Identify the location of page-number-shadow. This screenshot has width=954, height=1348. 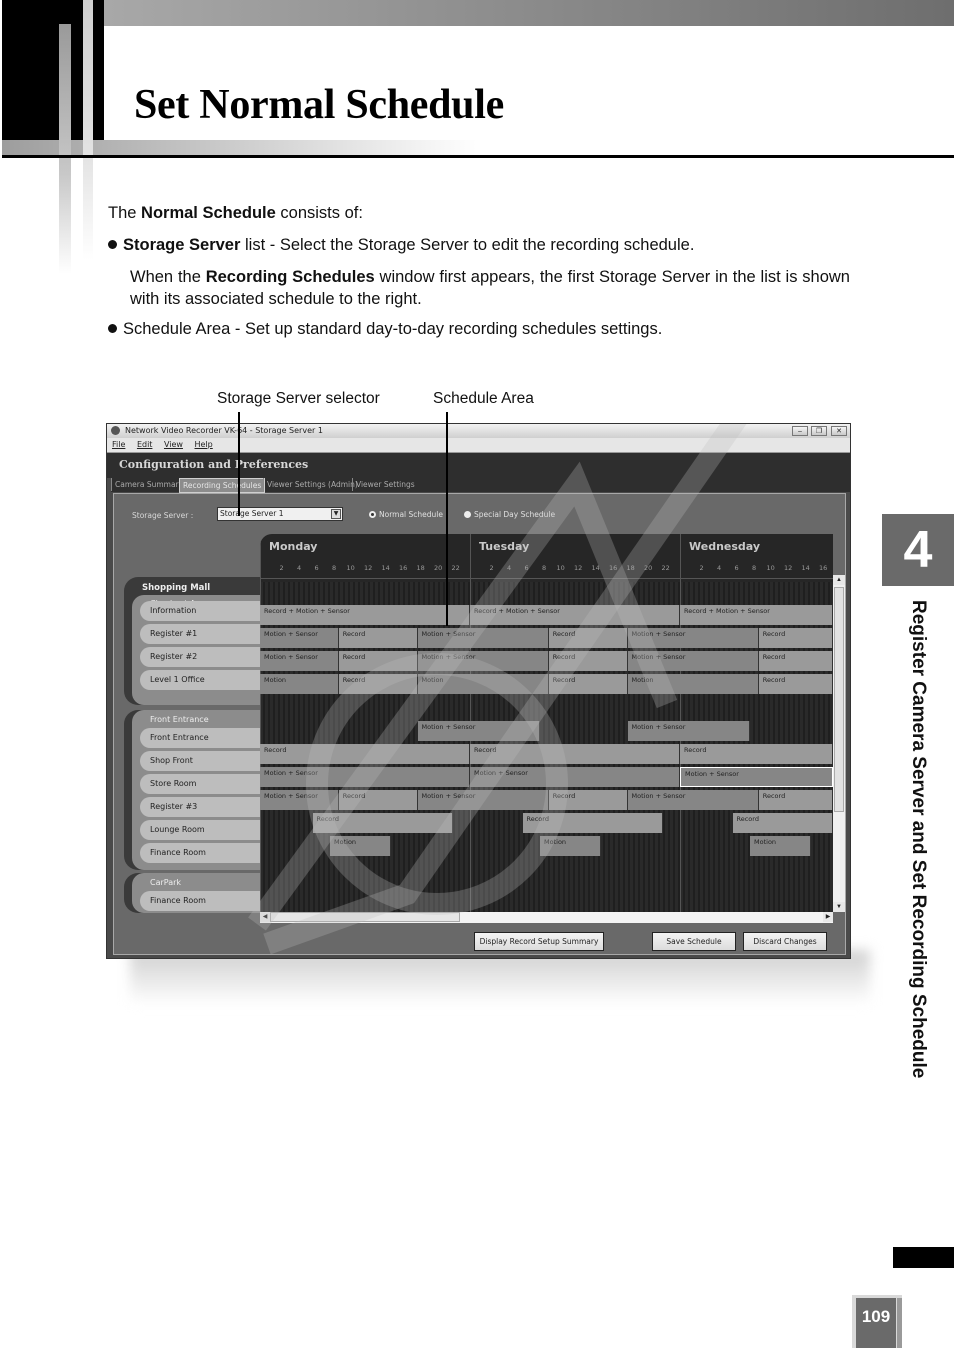
(899, 1323).